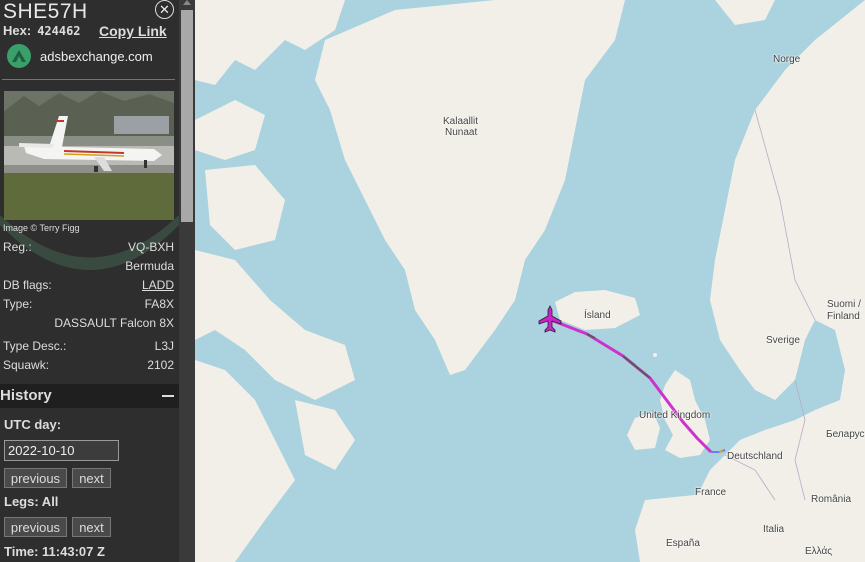  Describe the element at coordinates (158, 285) in the screenshot. I see `dbflags-value: LADD` at that location.